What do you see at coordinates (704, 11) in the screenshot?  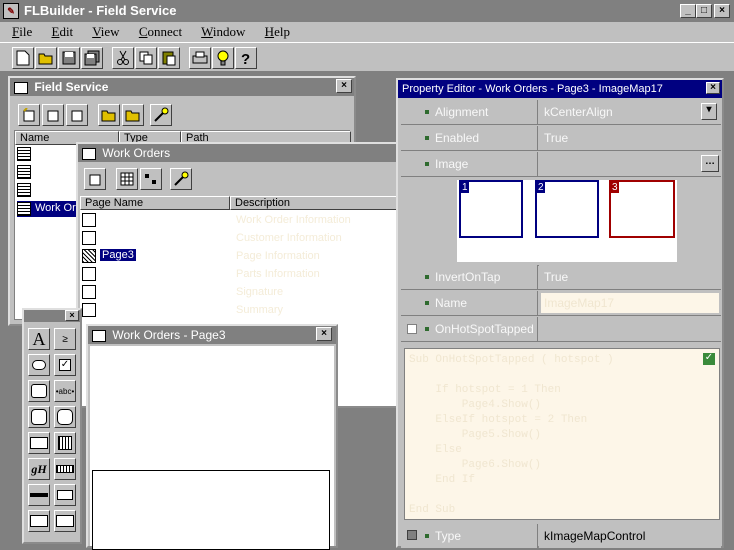 I see `maximize-button: □` at bounding box center [704, 11].